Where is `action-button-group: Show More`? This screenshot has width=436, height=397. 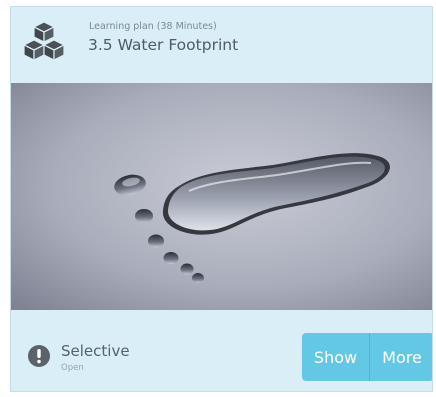 action-button-group: Show More is located at coordinates (367, 357).